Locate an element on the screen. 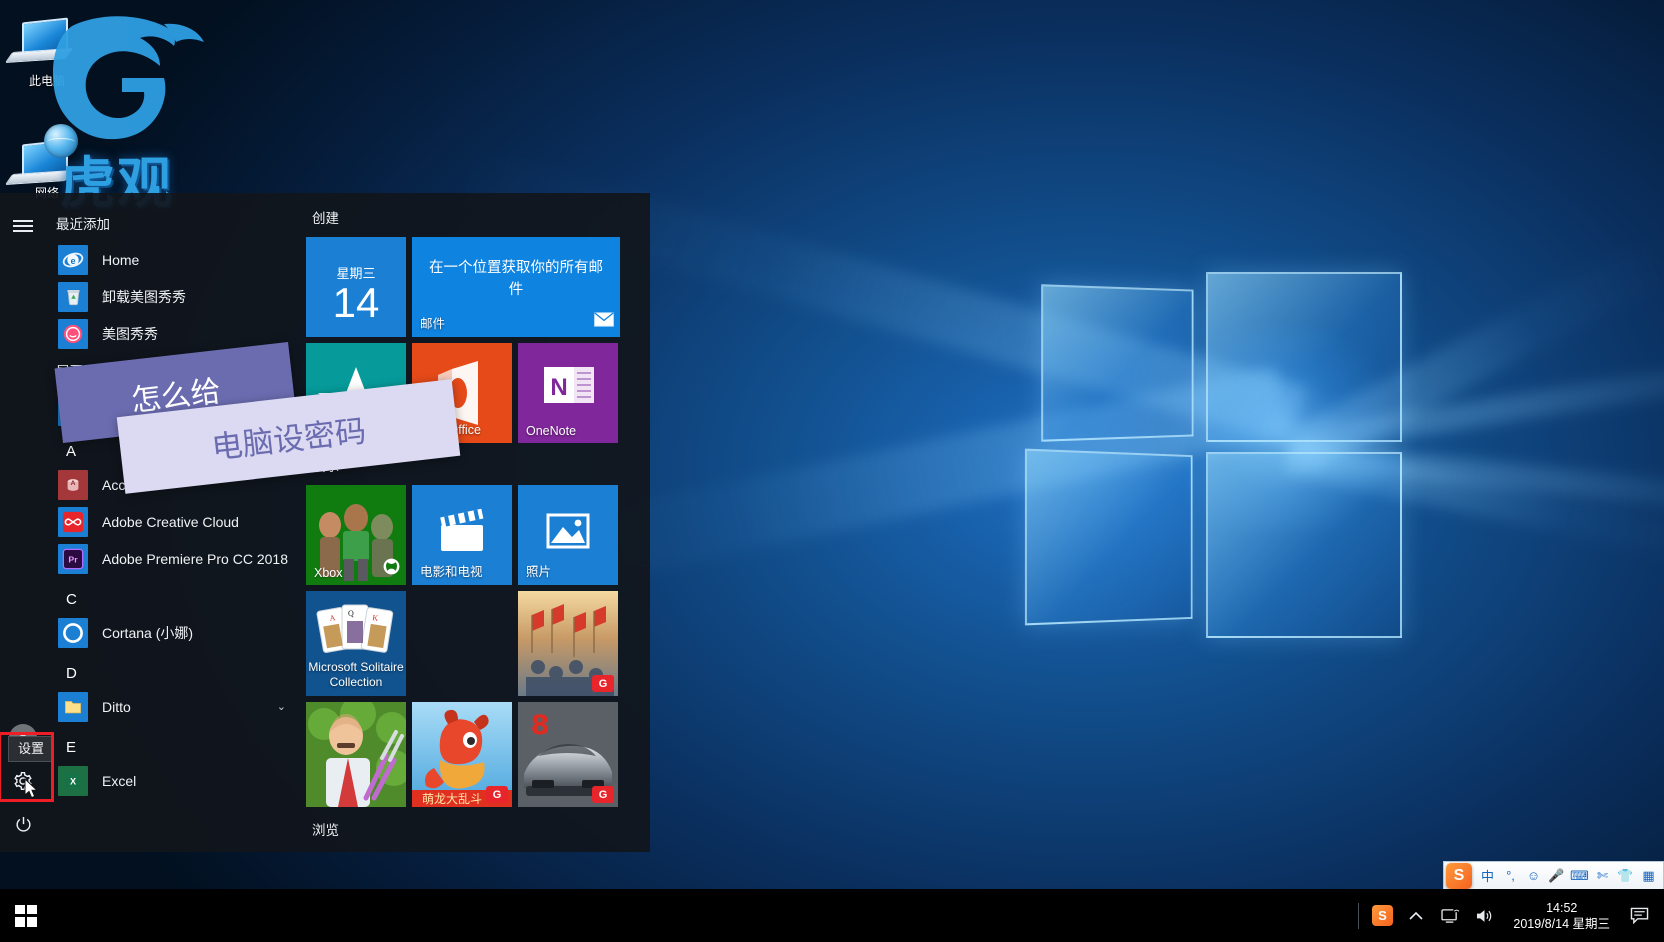 This screenshot has height=942, width=1664. chevron-up-icon is located at coordinates (1416, 915).